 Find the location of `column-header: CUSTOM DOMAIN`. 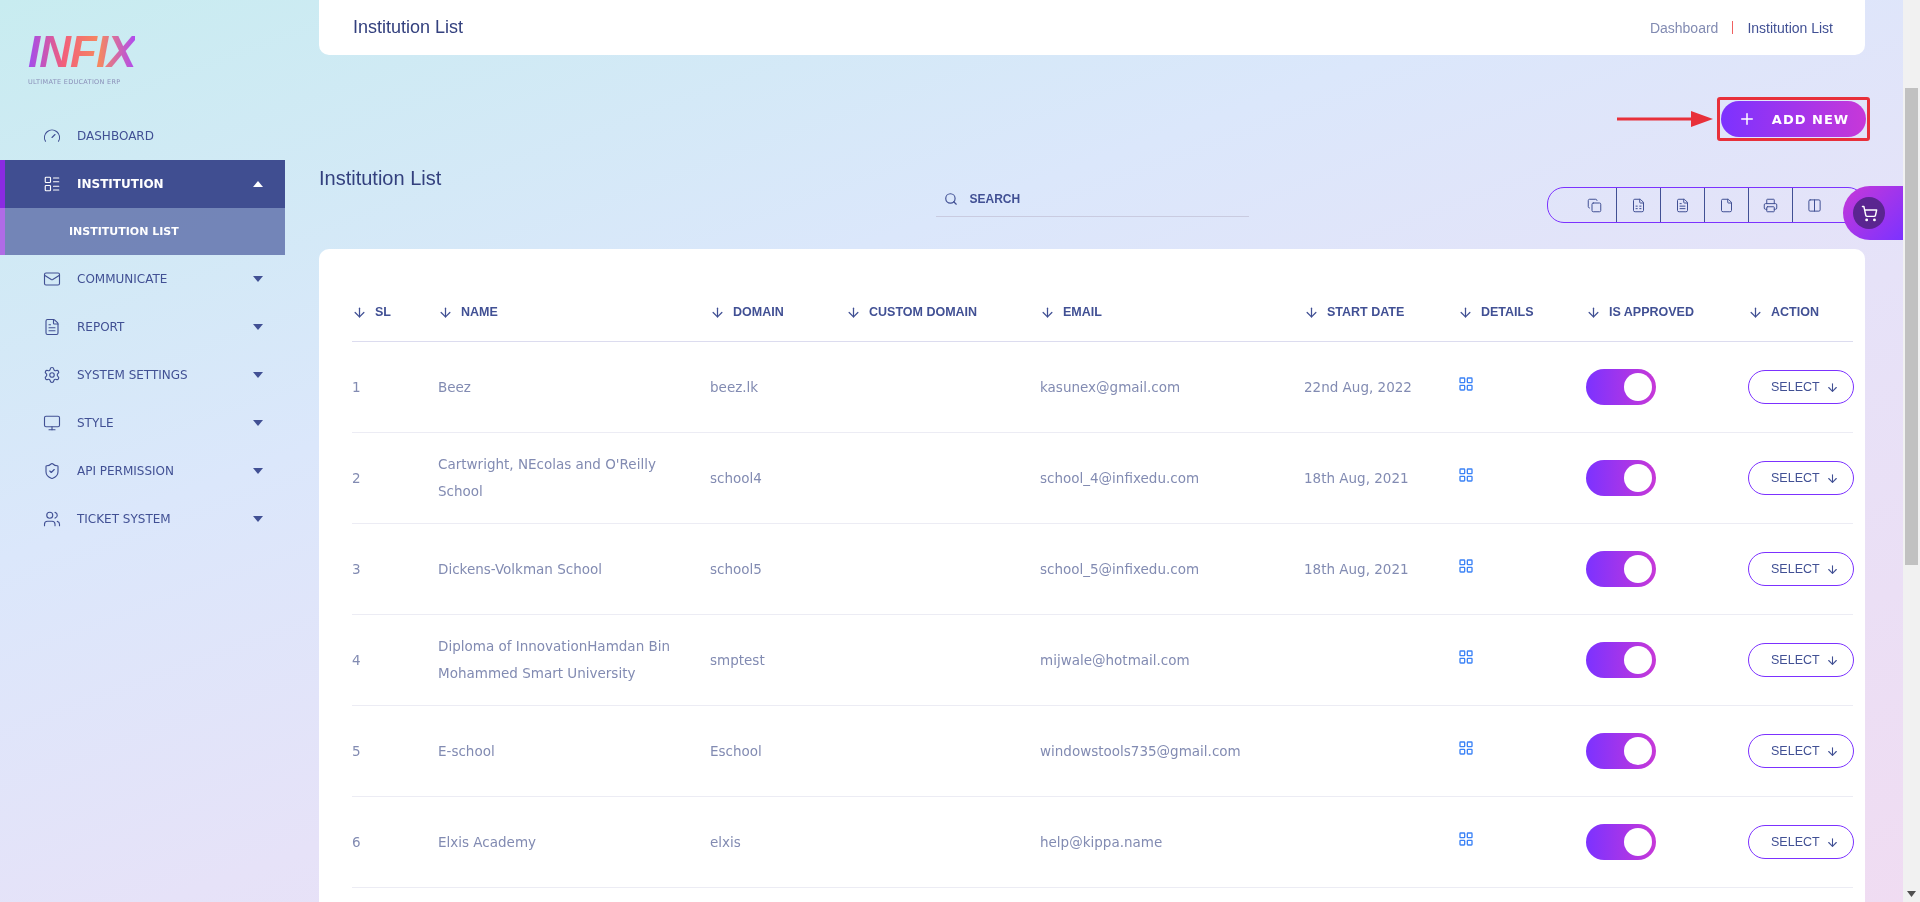

column-header: CUSTOM DOMAIN is located at coordinates (923, 312).